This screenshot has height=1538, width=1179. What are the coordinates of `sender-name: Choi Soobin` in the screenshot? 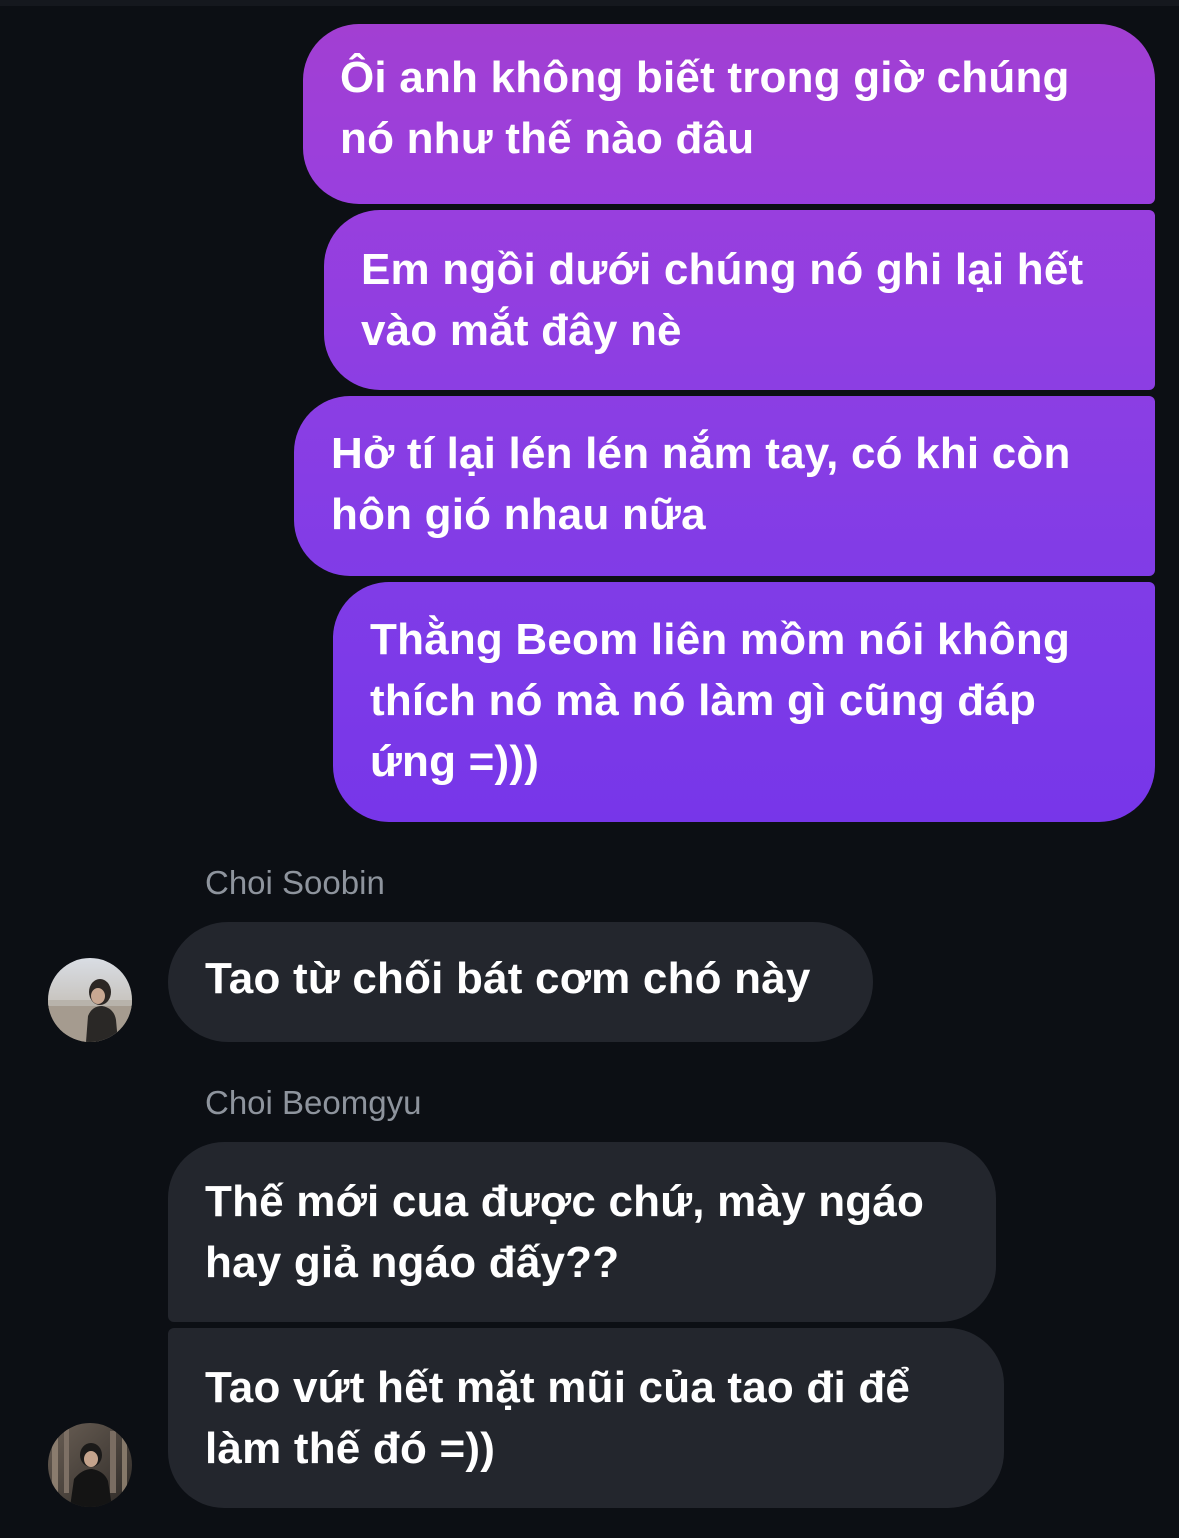 It's located at (295, 882).